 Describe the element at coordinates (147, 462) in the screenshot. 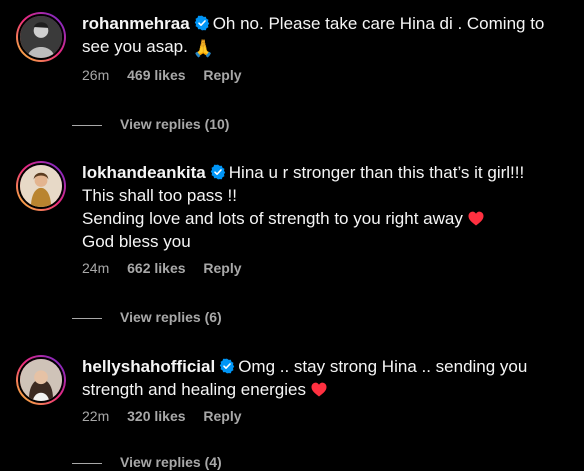

I see `view-replies-button: View replies (4)` at that location.